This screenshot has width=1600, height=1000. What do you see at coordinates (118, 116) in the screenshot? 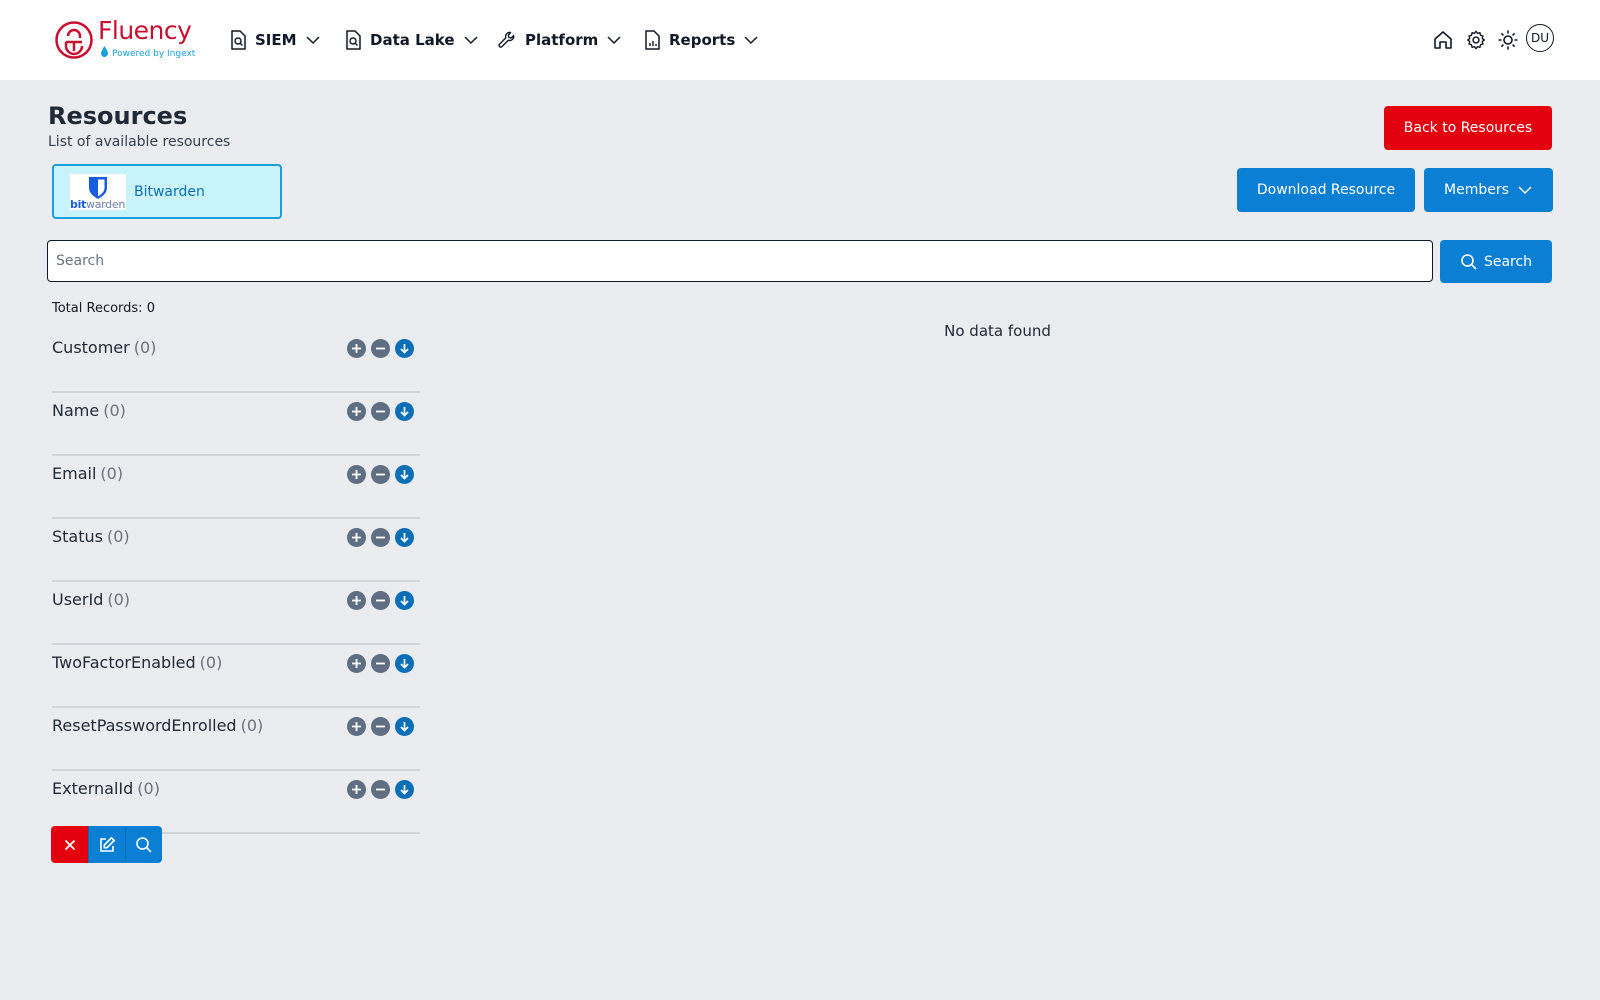
I see `page-title: Resources` at bounding box center [118, 116].